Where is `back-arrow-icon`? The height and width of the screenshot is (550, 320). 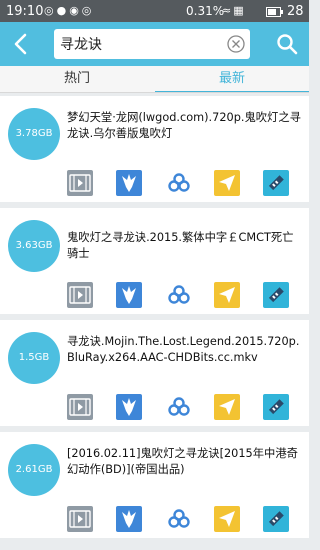
back-arrow-icon is located at coordinates (22, 44).